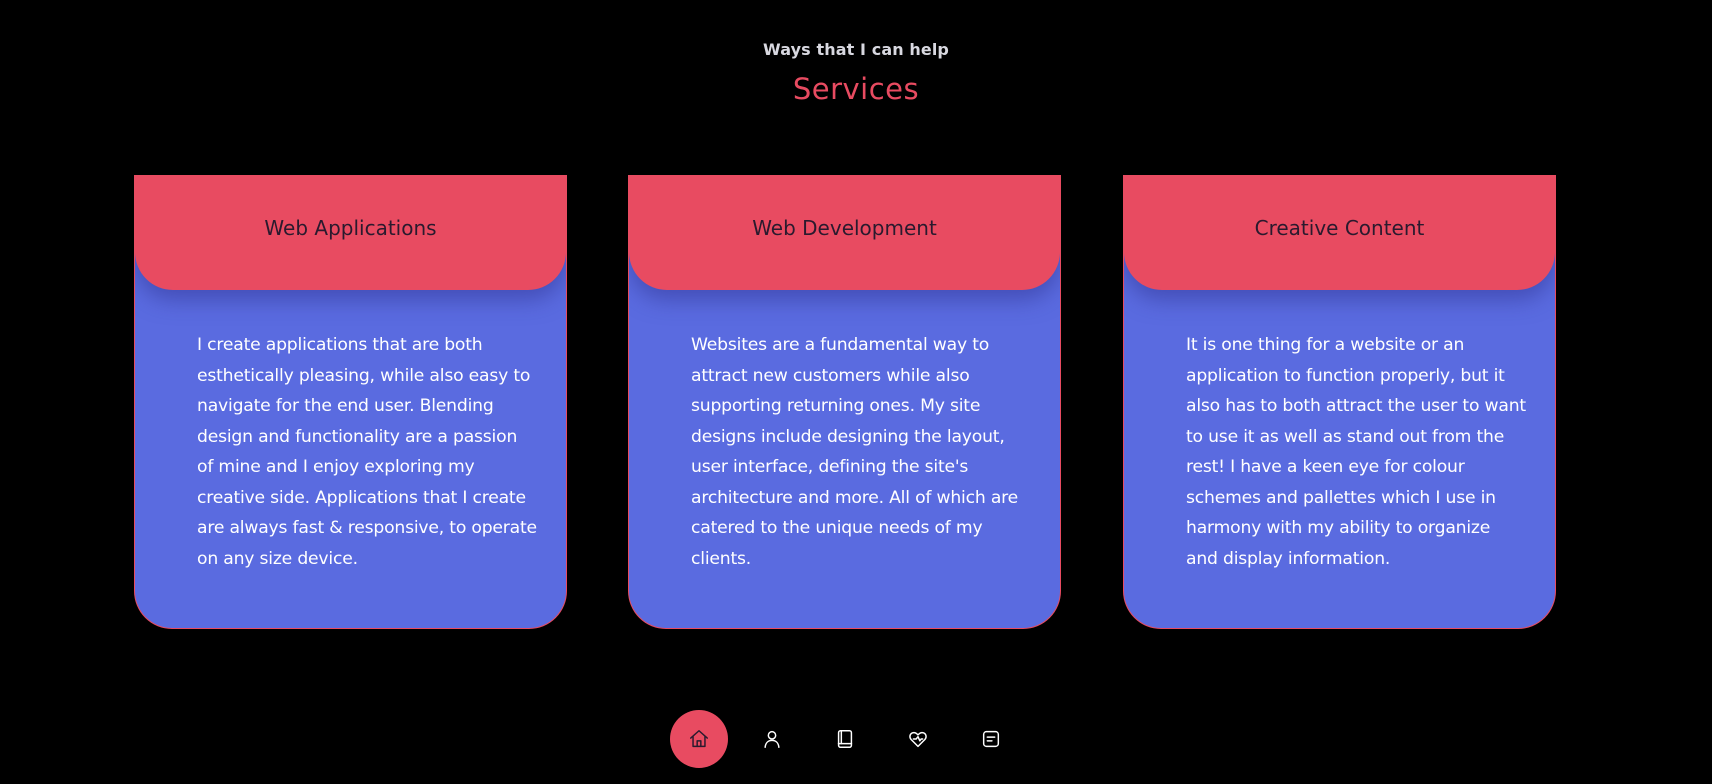 This screenshot has width=1712, height=784. Describe the element at coordinates (350, 227) in the screenshot. I see `card-title: Web Applications` at that location.